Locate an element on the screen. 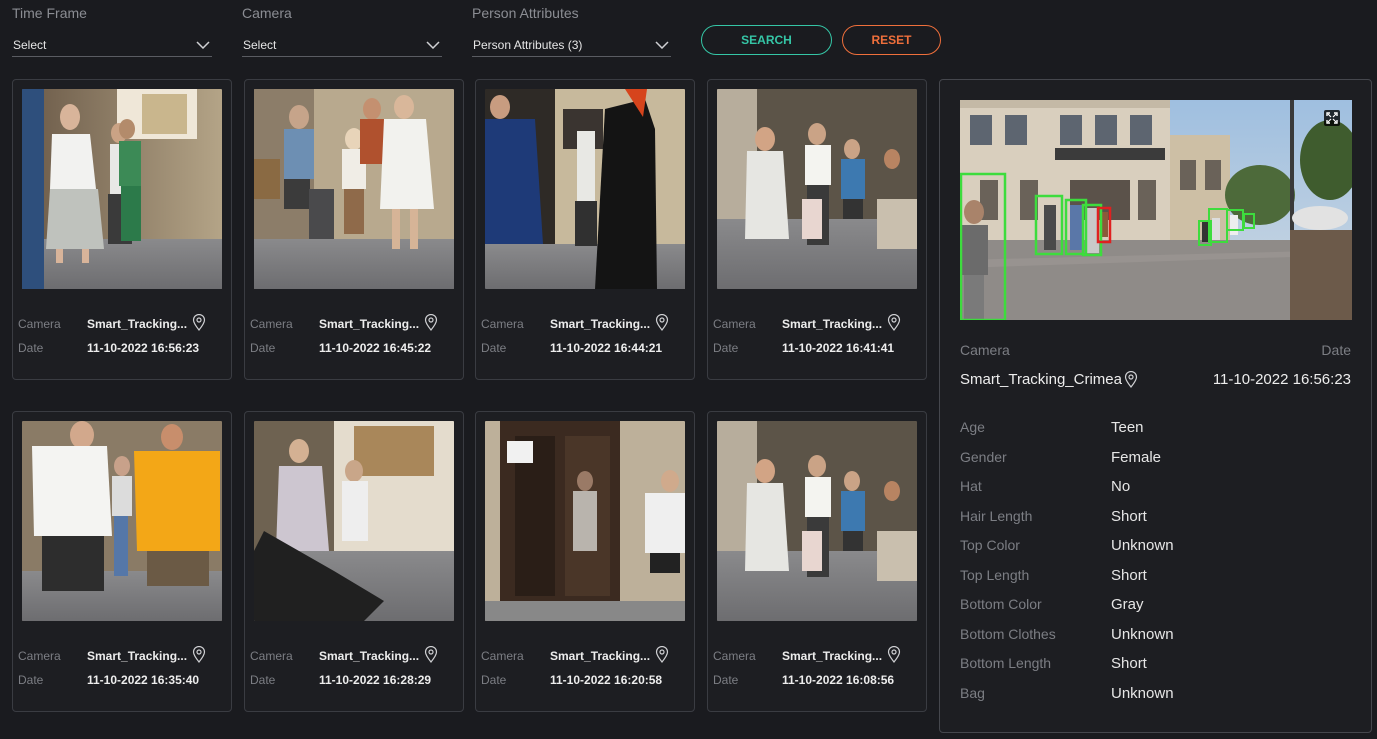  attribute-row: Gender Female is located at coordinates (1155, 459).